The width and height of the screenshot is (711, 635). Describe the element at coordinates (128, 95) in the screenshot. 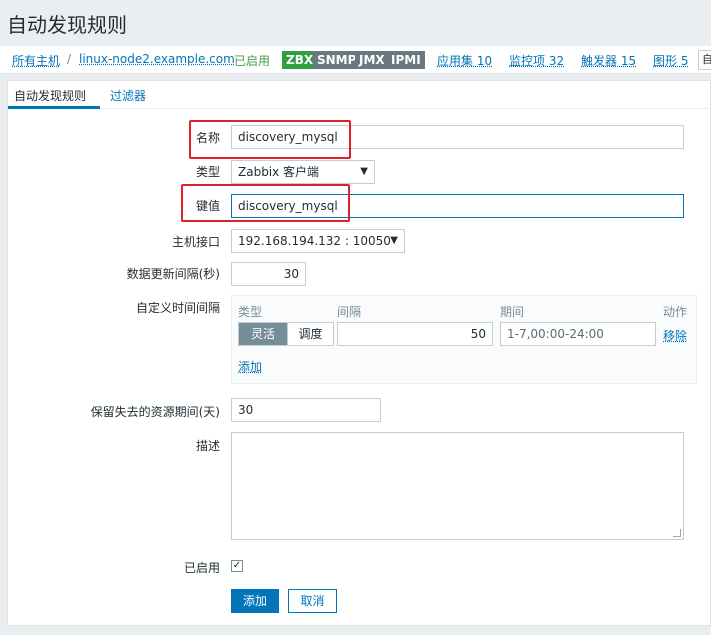

I see `tab-filters: 过滤器` at that location.